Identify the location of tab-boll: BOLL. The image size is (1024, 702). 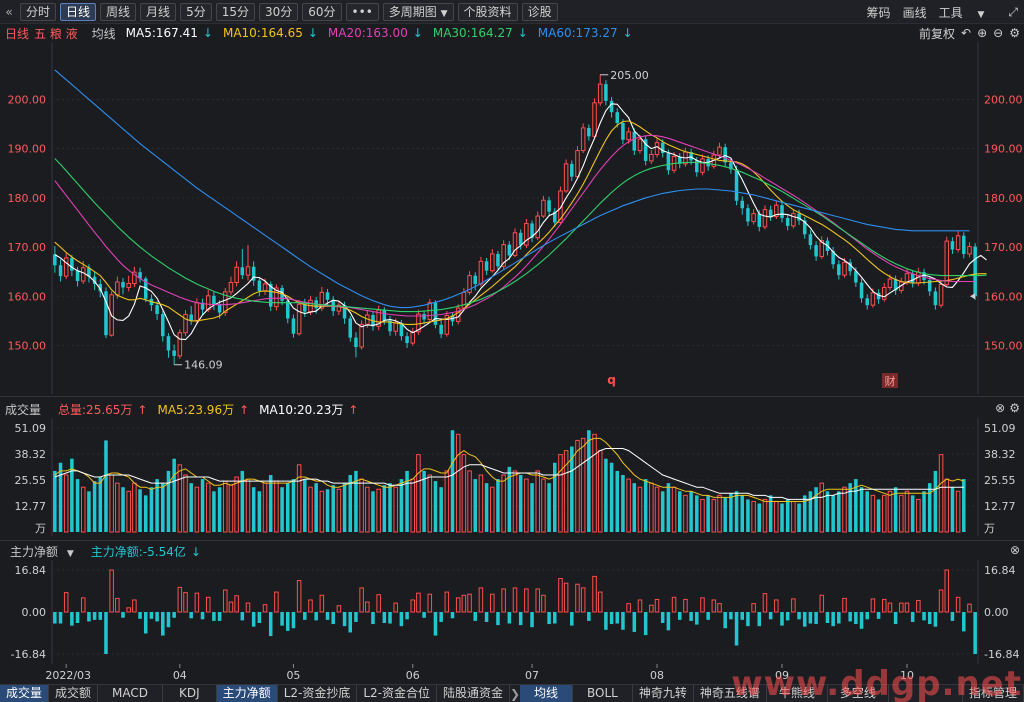
(603, 693).